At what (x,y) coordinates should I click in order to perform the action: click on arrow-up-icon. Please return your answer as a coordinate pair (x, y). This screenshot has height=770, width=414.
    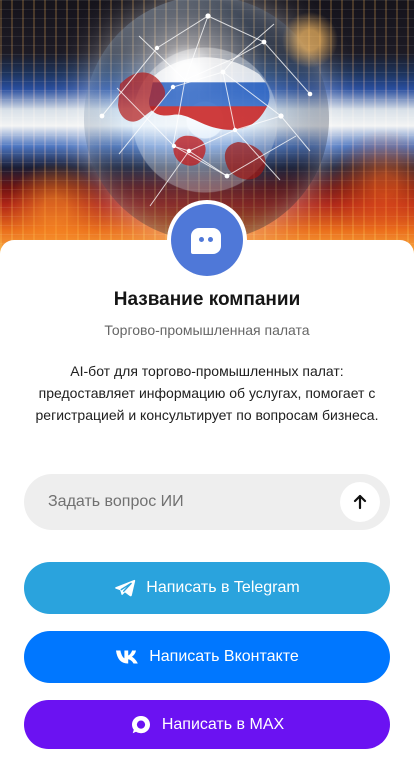
    Looking at the image, I should click on (360, 502).